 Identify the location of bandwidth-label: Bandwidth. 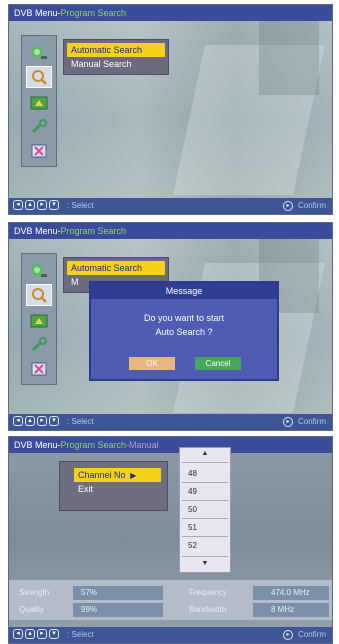
(208, 609).